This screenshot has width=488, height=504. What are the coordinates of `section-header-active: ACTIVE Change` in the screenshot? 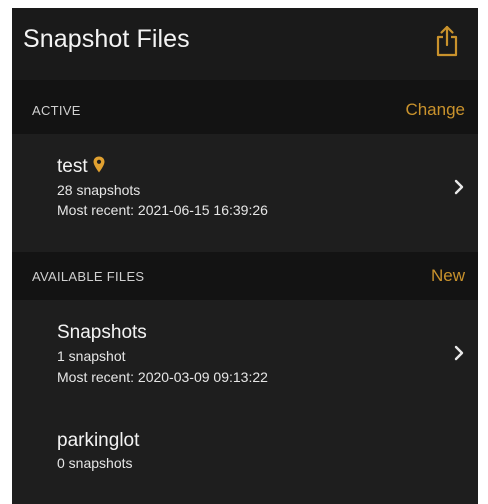 It's located at (245, 110).